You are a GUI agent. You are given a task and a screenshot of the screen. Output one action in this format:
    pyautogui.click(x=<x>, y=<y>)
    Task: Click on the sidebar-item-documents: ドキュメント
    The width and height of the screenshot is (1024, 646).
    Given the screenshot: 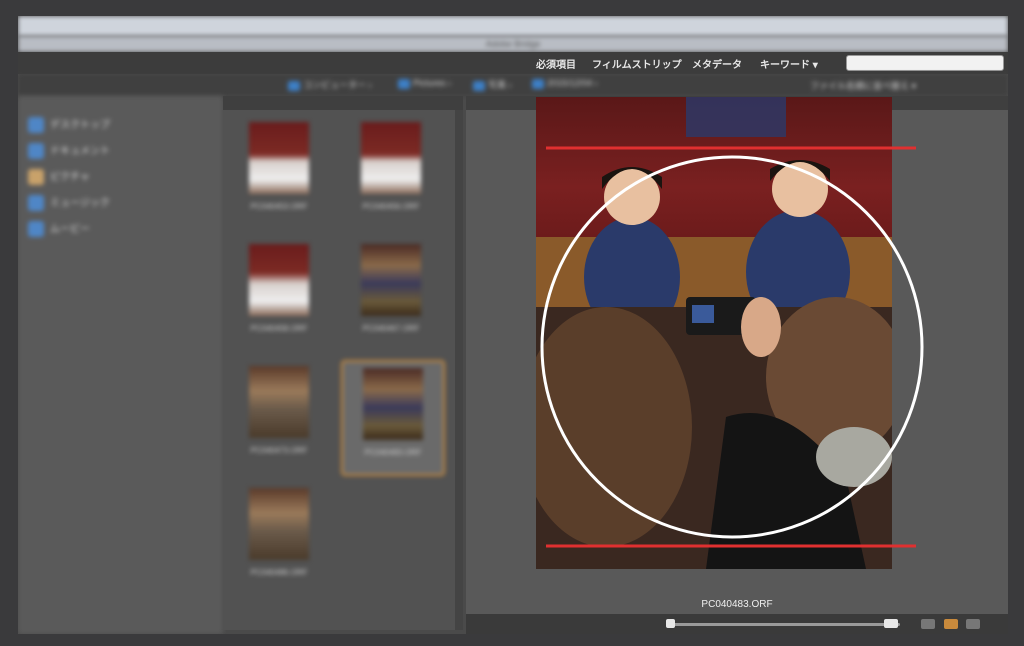 What is the action you would take?
    pyautogui.click(x=69, y=153)
    